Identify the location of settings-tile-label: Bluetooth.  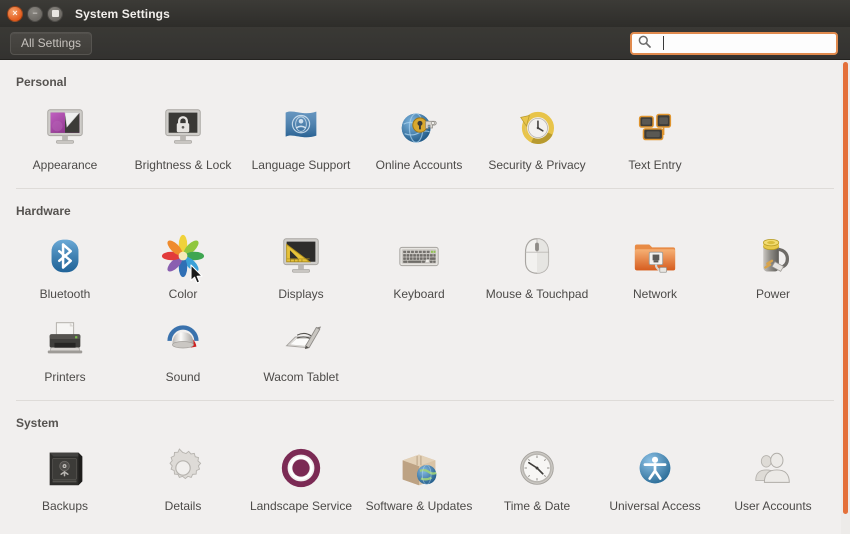
(65, 294).